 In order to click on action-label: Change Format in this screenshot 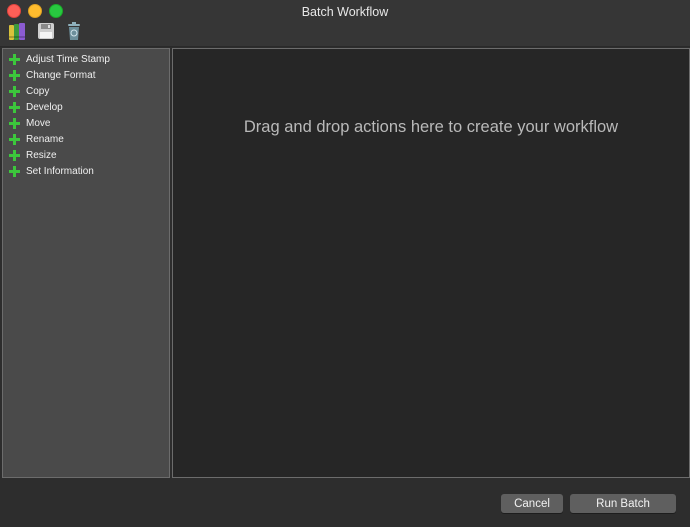, I will do `click(61, 75)`.